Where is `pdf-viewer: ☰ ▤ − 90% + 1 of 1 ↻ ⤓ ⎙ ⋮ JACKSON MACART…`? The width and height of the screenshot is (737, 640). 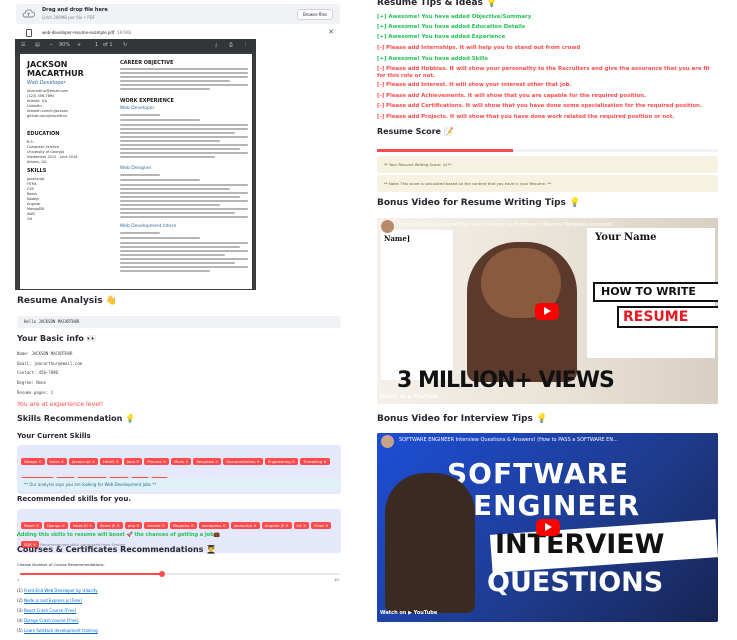
pdf-viewer: ☰ ▤ − 90% + 1 of 1 ↻ ⤓ ⎙ ⋮ JACKSON MACART… is located at coordinates (135, 164).